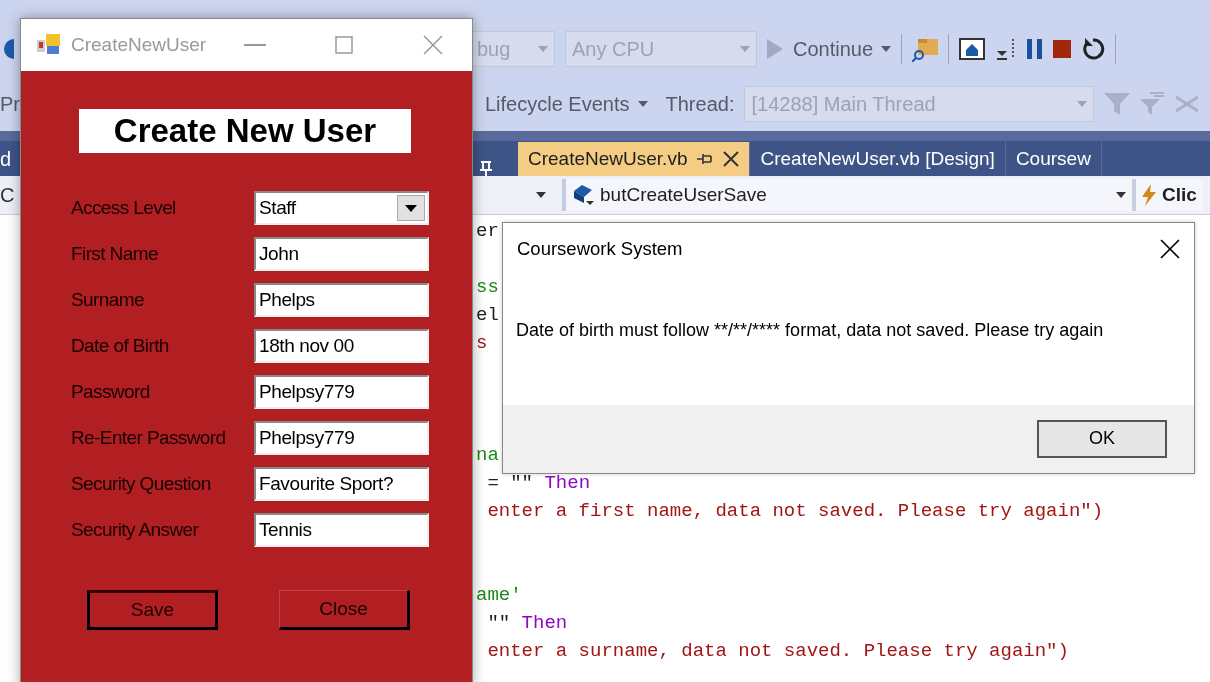 The image size is (1210, 682). I want to click on input-field: 18th nov 00, so click(341, 346).